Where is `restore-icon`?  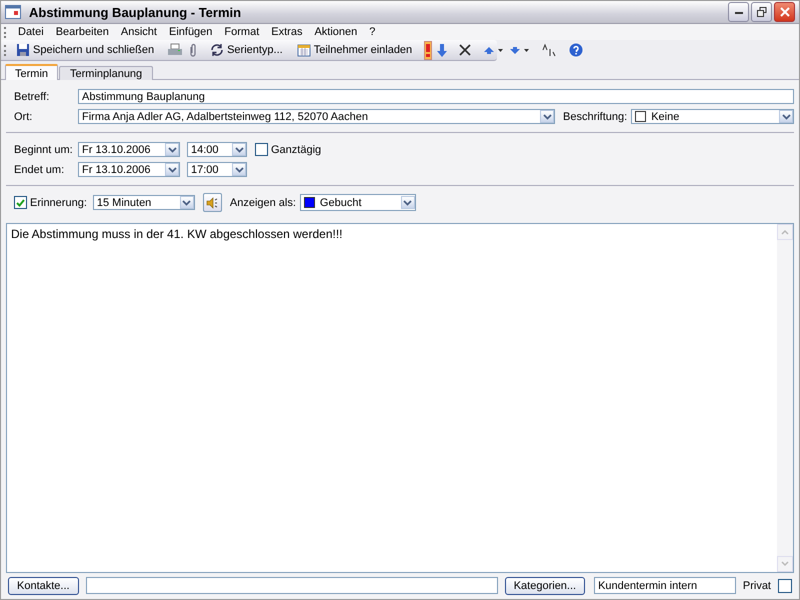
restore-icon is located at coordinates (761, 12).